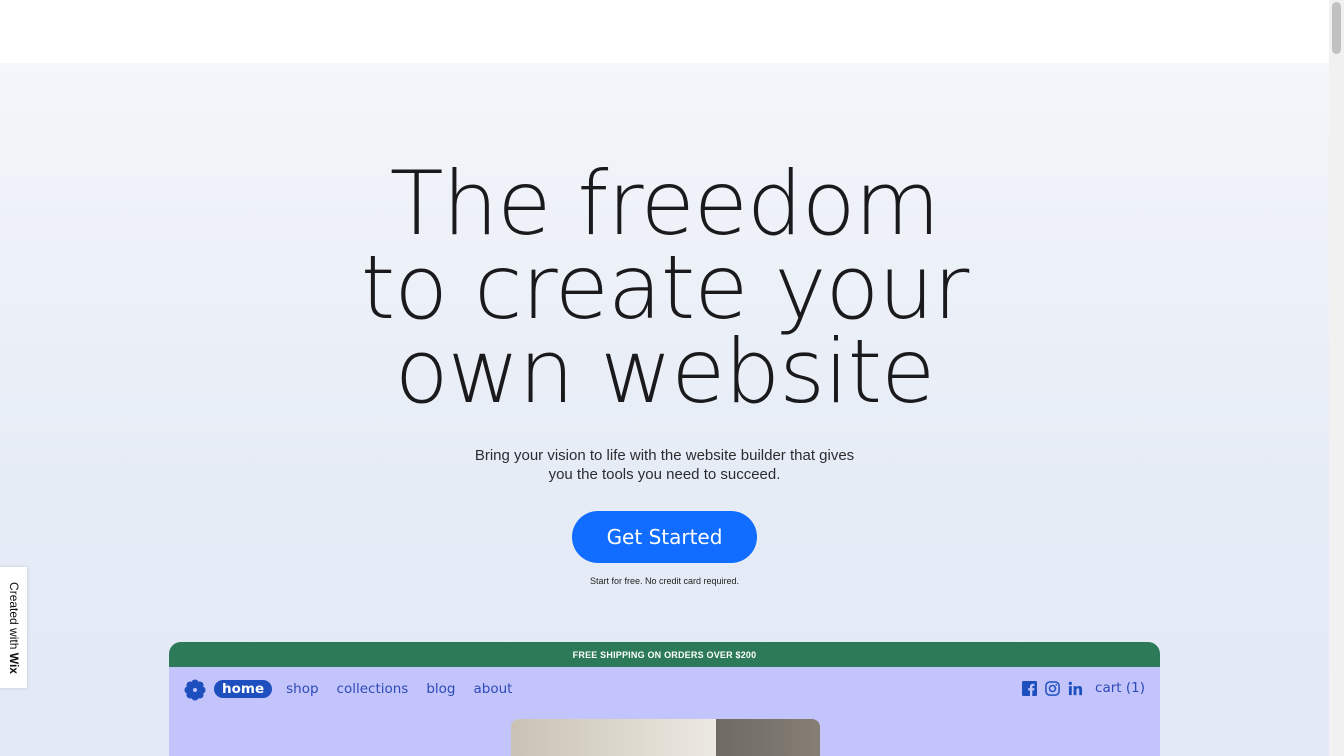 This screenshot has width=1344, height=756. I want to click on cta-note: Start for free. No credit card required., so click(664, 581).